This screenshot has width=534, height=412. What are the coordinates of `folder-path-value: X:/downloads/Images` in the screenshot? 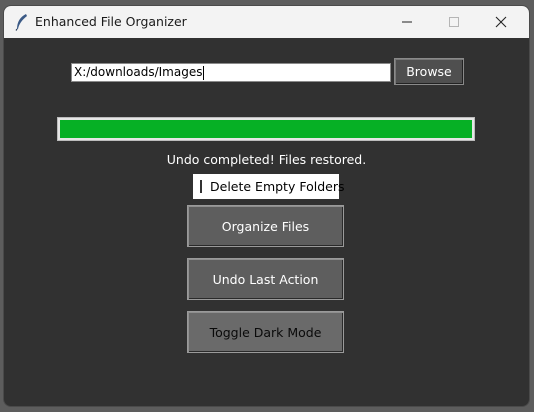 It's located at (138, 72).